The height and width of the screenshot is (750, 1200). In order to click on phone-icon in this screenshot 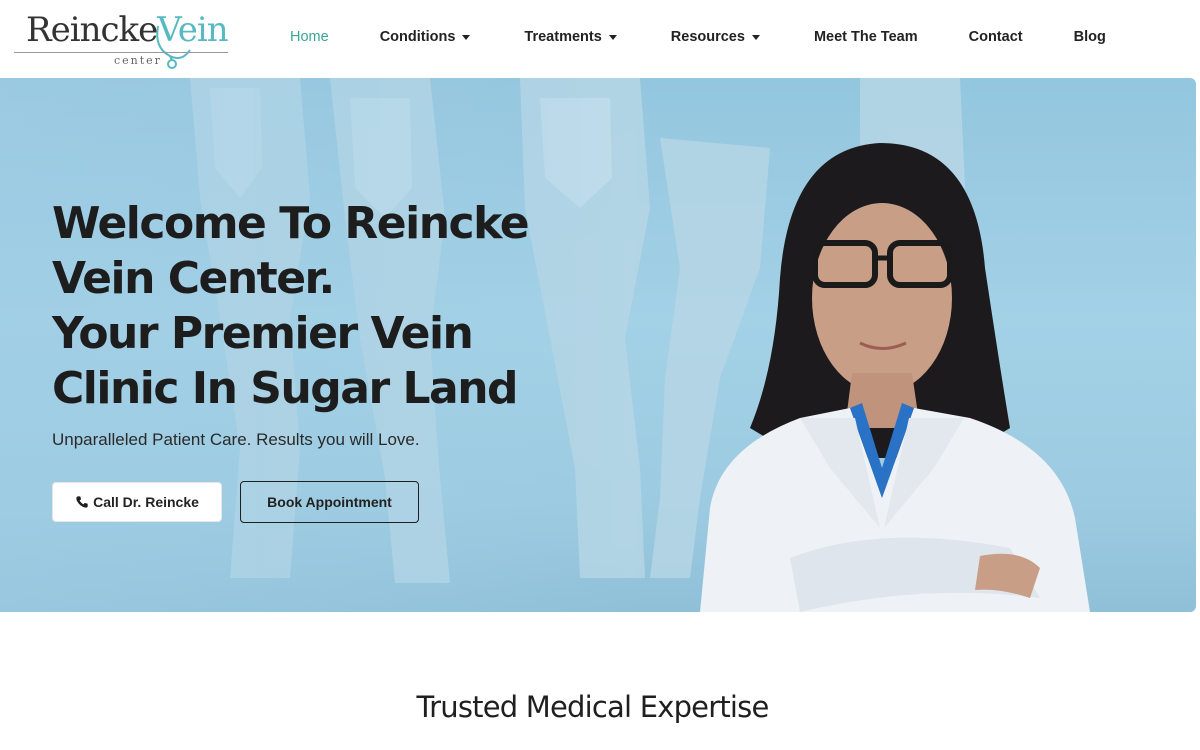, I will do `click(82, 502)`.